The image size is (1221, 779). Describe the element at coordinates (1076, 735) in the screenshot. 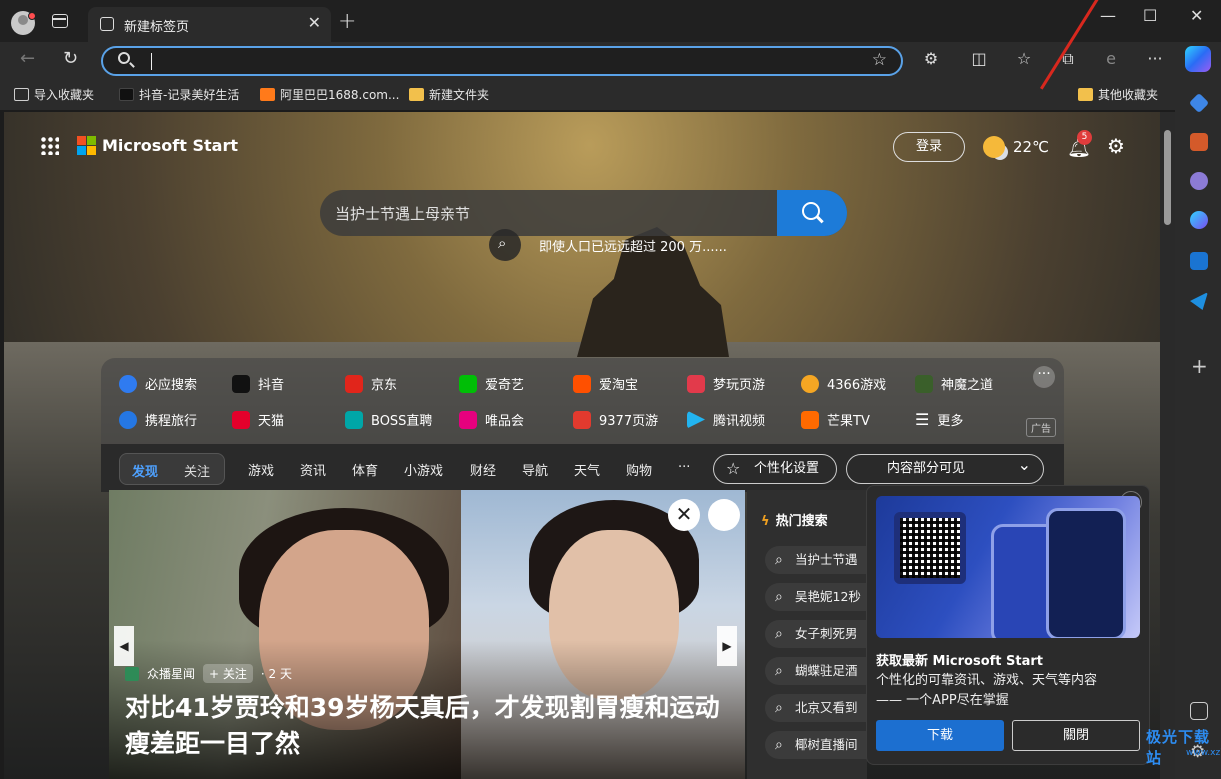

I see `dismiss-button: 關閉` at that location.